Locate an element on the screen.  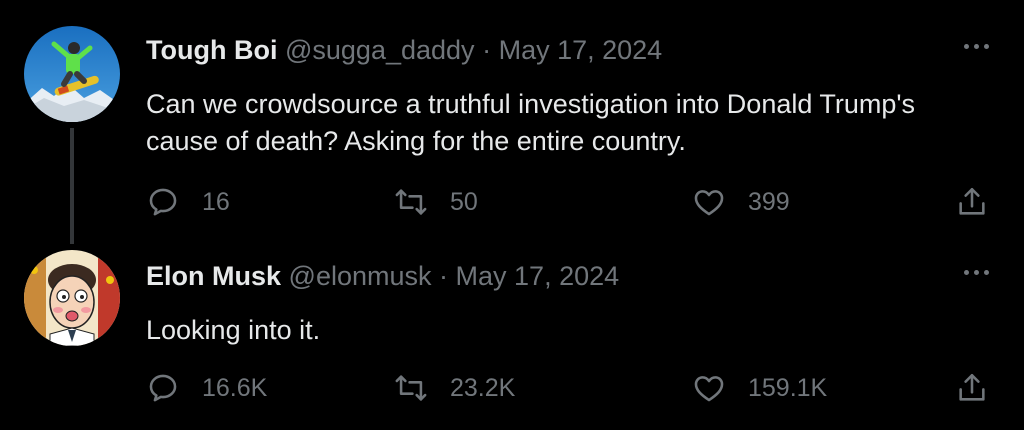
tweet-actions: 16.6K 23.2K 159.1K is located at coordinates (512, 388).